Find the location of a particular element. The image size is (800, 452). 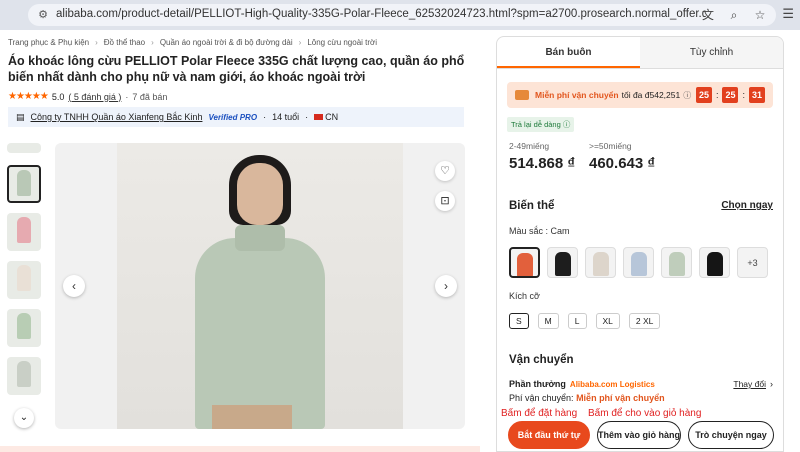

thumbnail-selected is located at coordinates (24, 184).